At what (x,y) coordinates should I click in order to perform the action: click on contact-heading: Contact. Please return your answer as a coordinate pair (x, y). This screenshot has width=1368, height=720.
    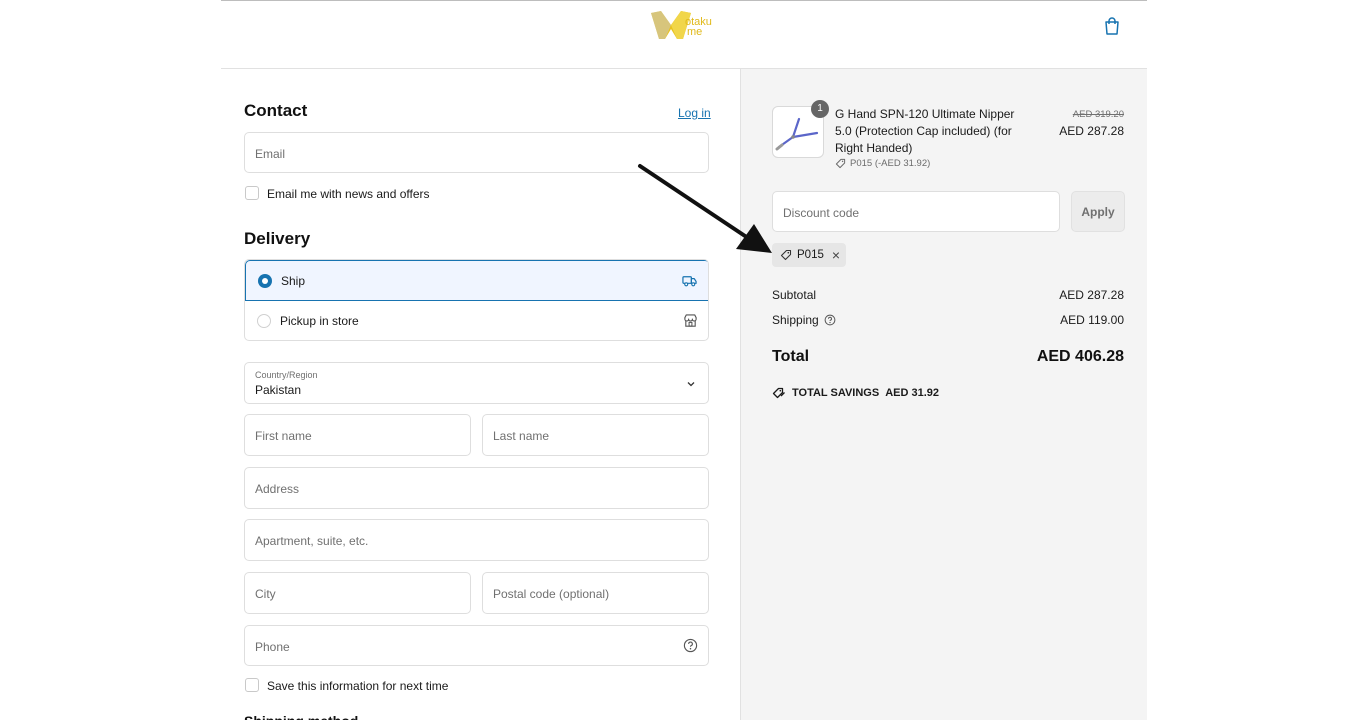
    Looking at the image, I should click on (276, 110).